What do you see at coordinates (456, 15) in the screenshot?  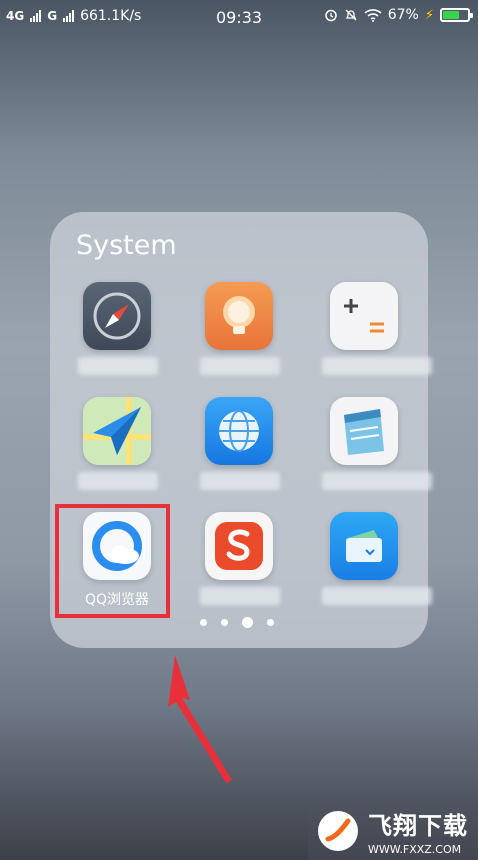 I see `battery-icon` at bounding box center [456, 15].